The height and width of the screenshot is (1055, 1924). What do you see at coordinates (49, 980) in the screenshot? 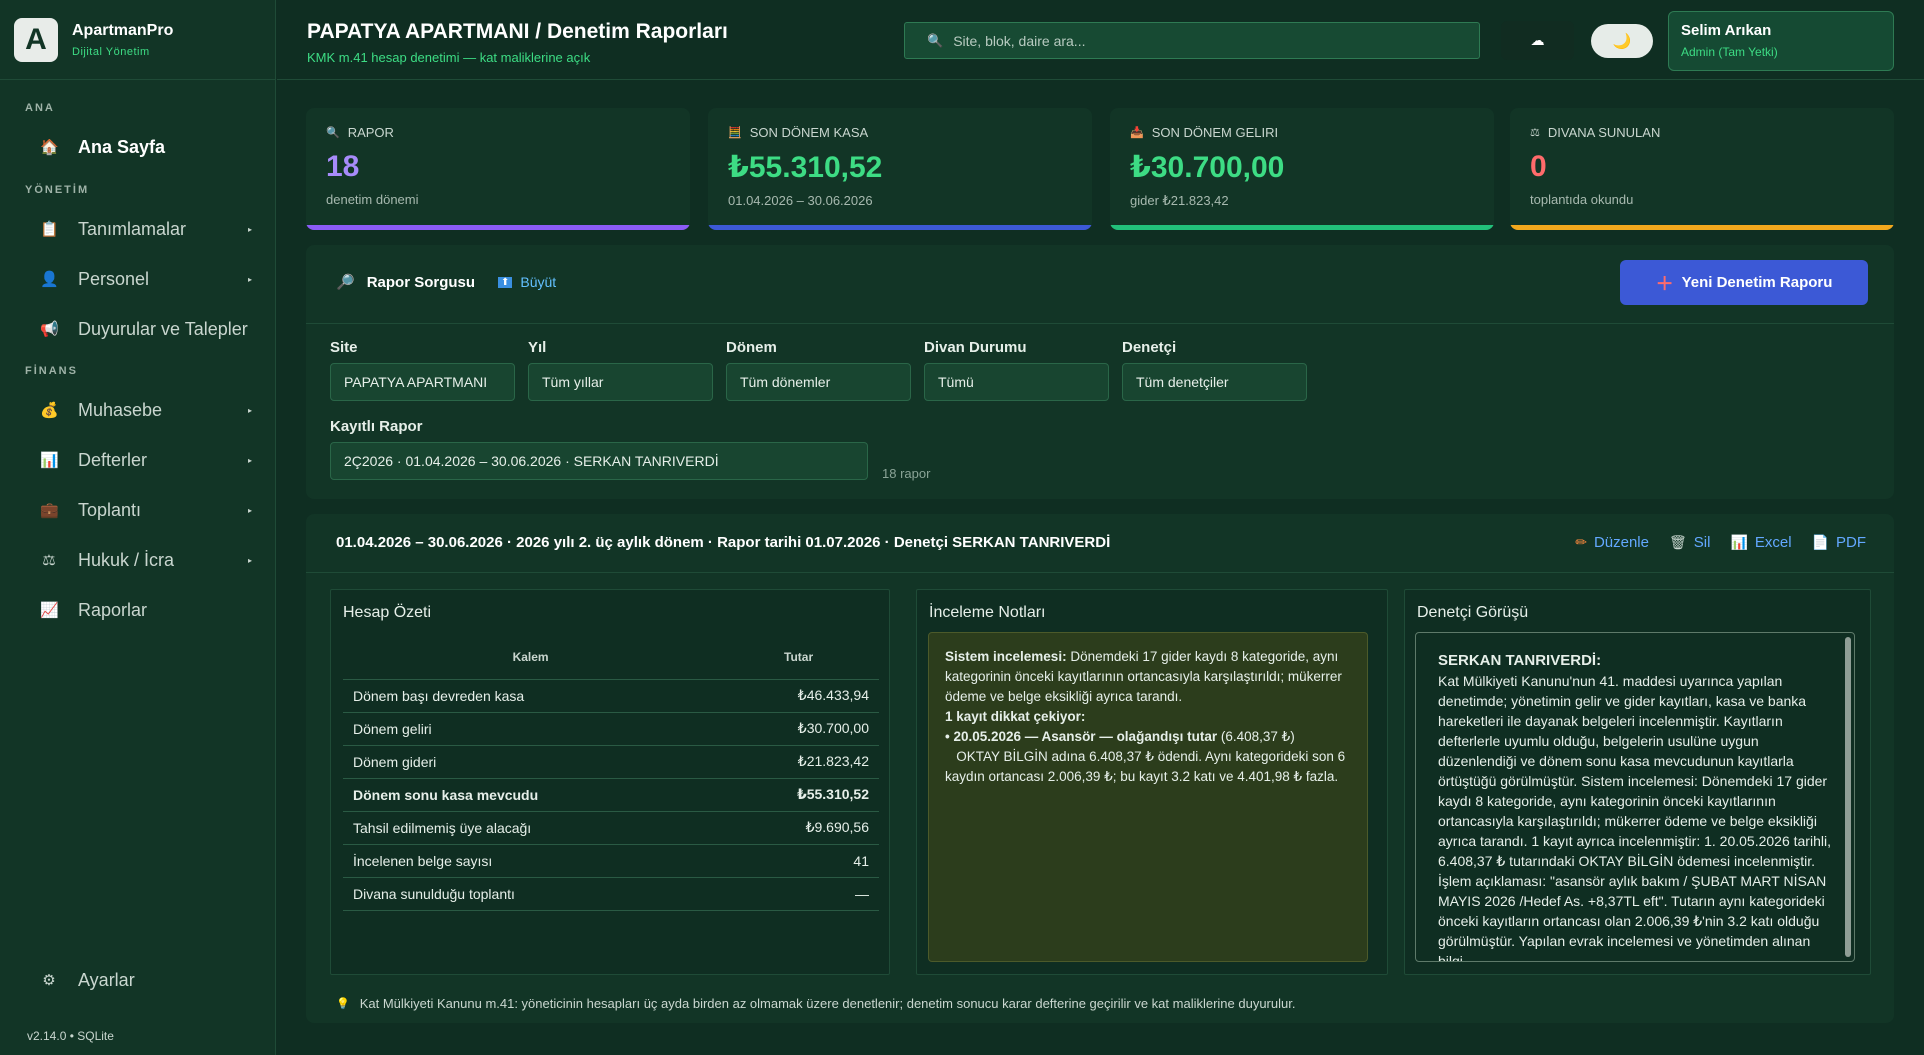
I see `gear-icon: ⚙` at bounding box center [49, 980].